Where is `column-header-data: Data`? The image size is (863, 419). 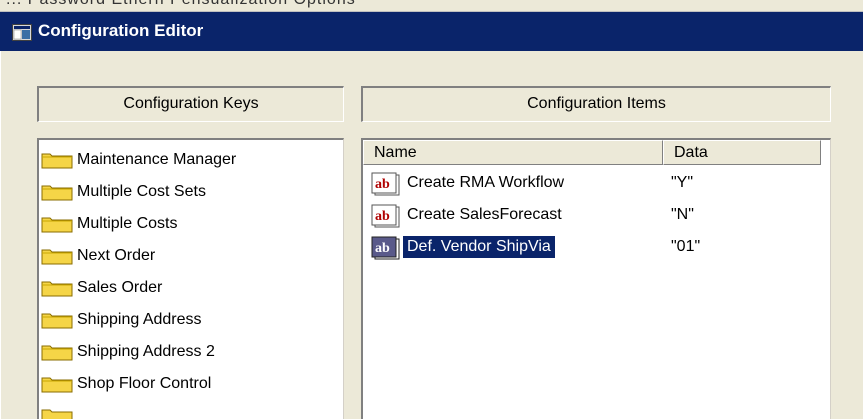
column-header-data: Data is located at coordinates (742, 152).